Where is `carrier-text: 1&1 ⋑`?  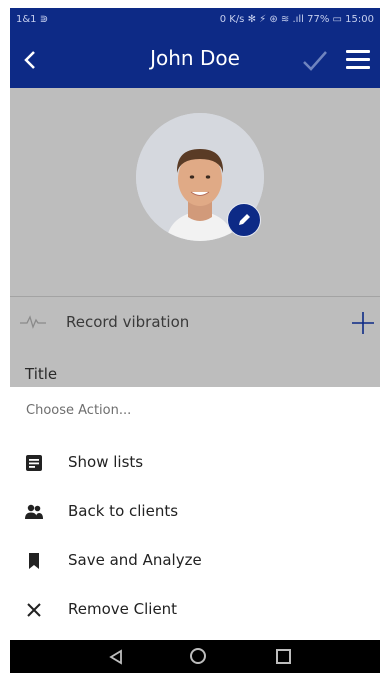 carrier-text: 1&1 ⋑ is located at coordinates (32, 19).